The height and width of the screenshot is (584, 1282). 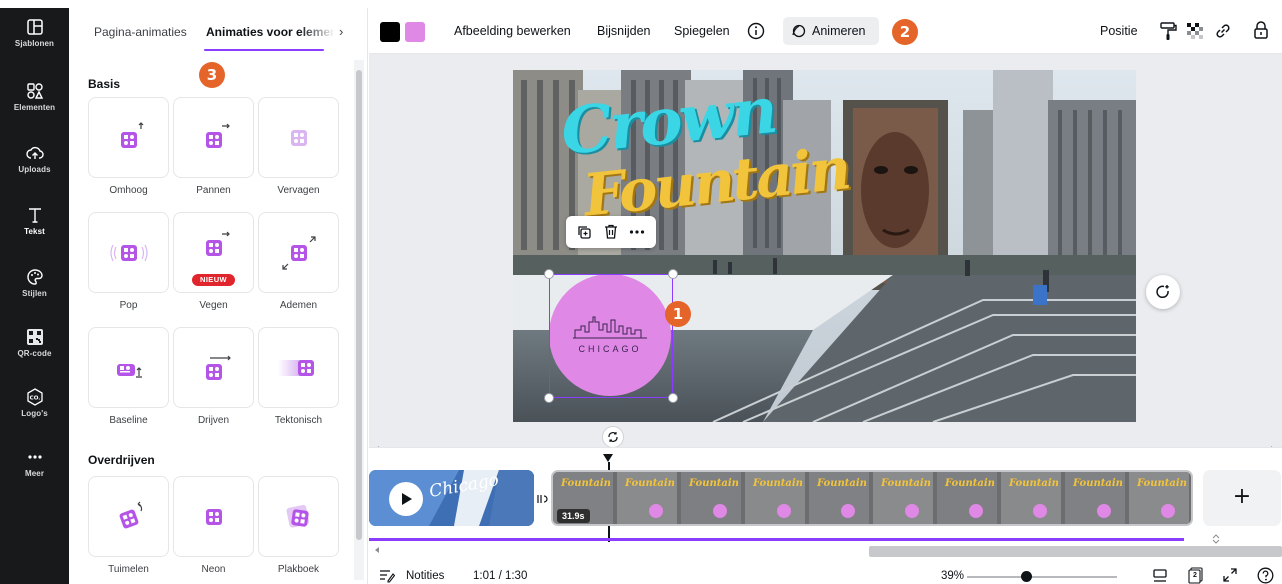 I want to click on crop-button: Bijsnijden, so click(x=624, y=31).